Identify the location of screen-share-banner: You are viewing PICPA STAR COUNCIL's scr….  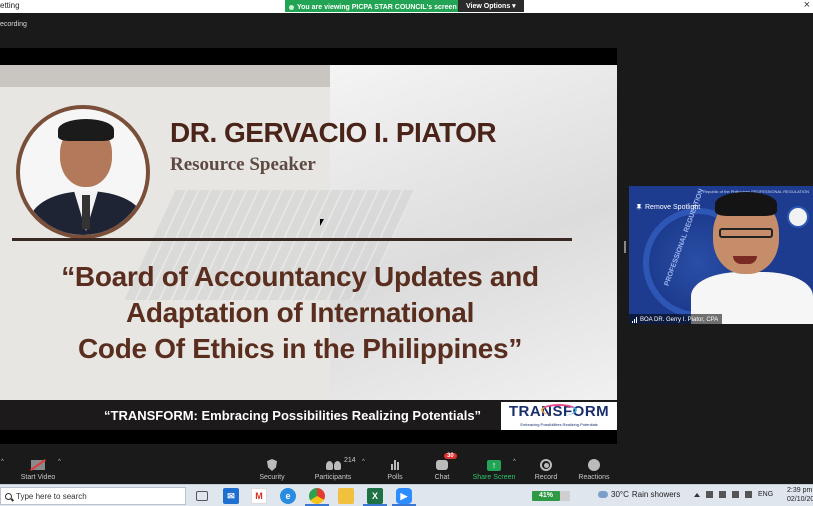
(374, 6).